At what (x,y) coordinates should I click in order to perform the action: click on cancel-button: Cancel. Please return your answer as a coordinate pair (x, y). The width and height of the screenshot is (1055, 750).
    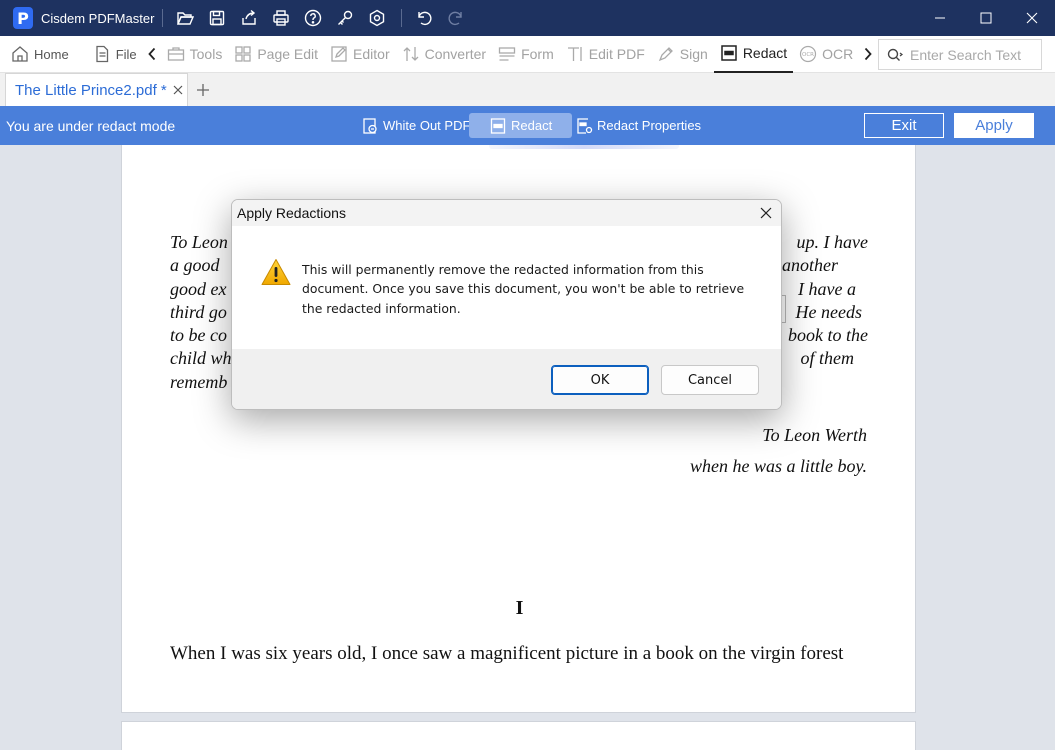
    Looking at the image, I should click on (710, 380).